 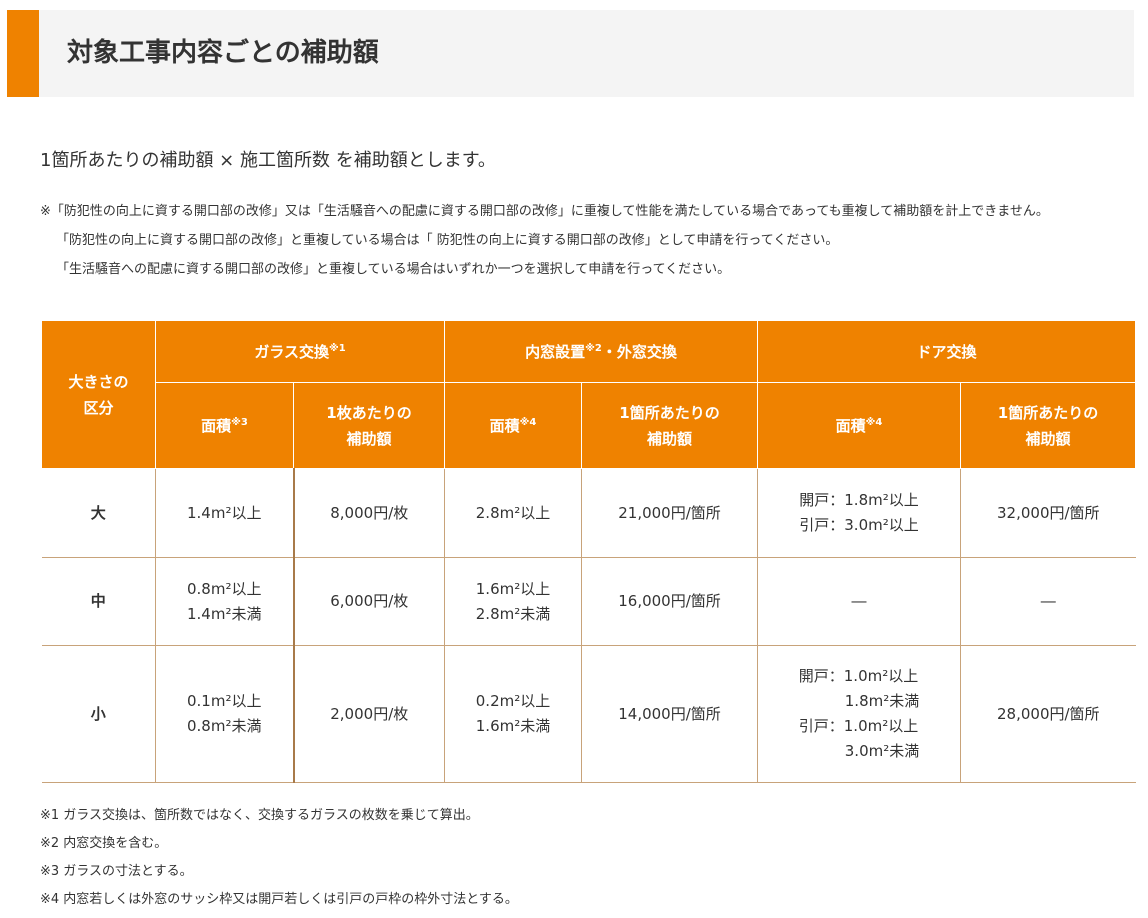 I want to click on page-title: 対象工事内容ごとの補助額, so click(x=223, y=53).